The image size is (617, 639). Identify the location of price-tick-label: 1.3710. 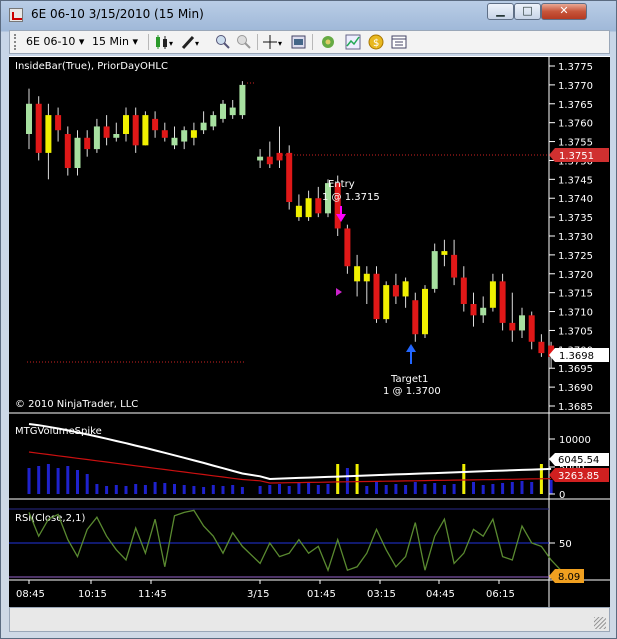
(575, 313).